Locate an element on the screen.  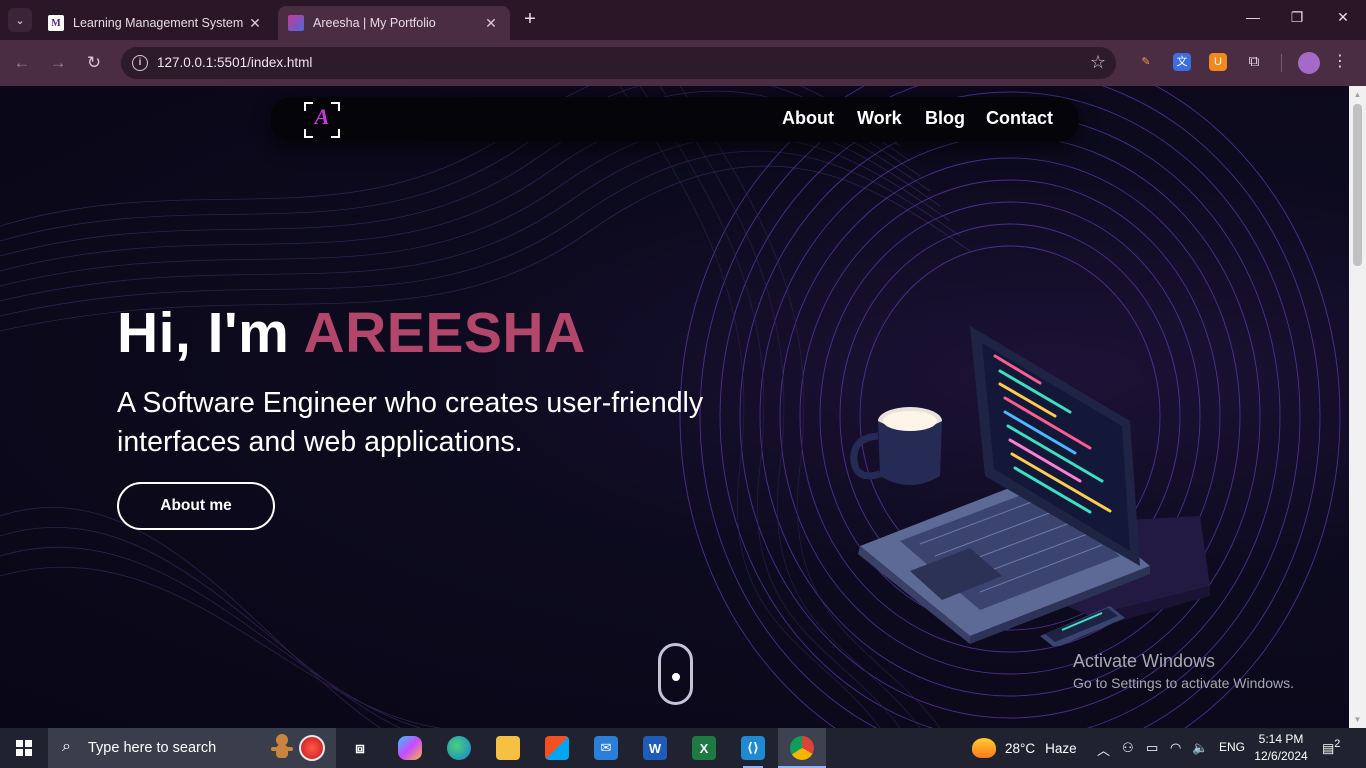
tab-search-button: ⌄ is located at coordinates (20, 20).